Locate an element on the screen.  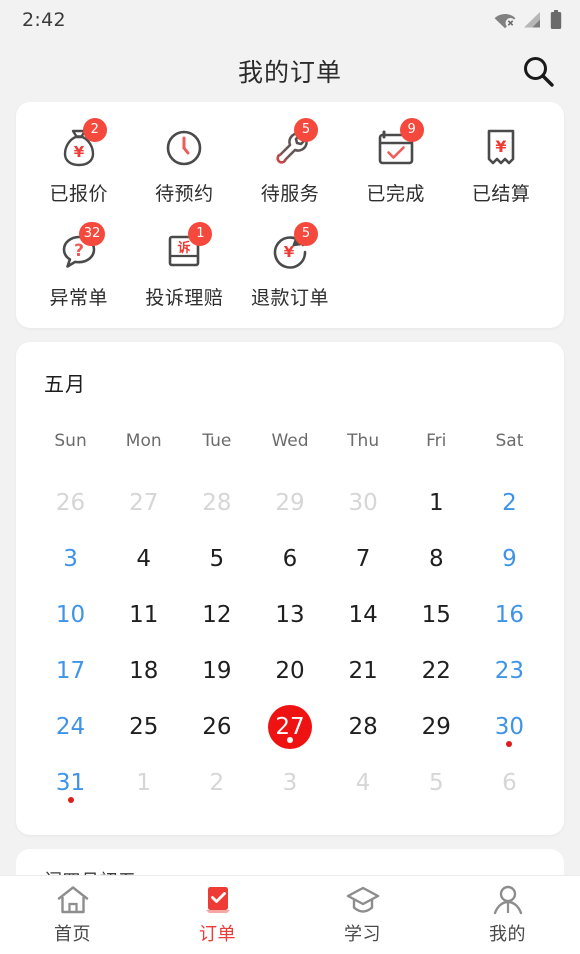
tab-home: 首页 is located at coordinates (72, 915).